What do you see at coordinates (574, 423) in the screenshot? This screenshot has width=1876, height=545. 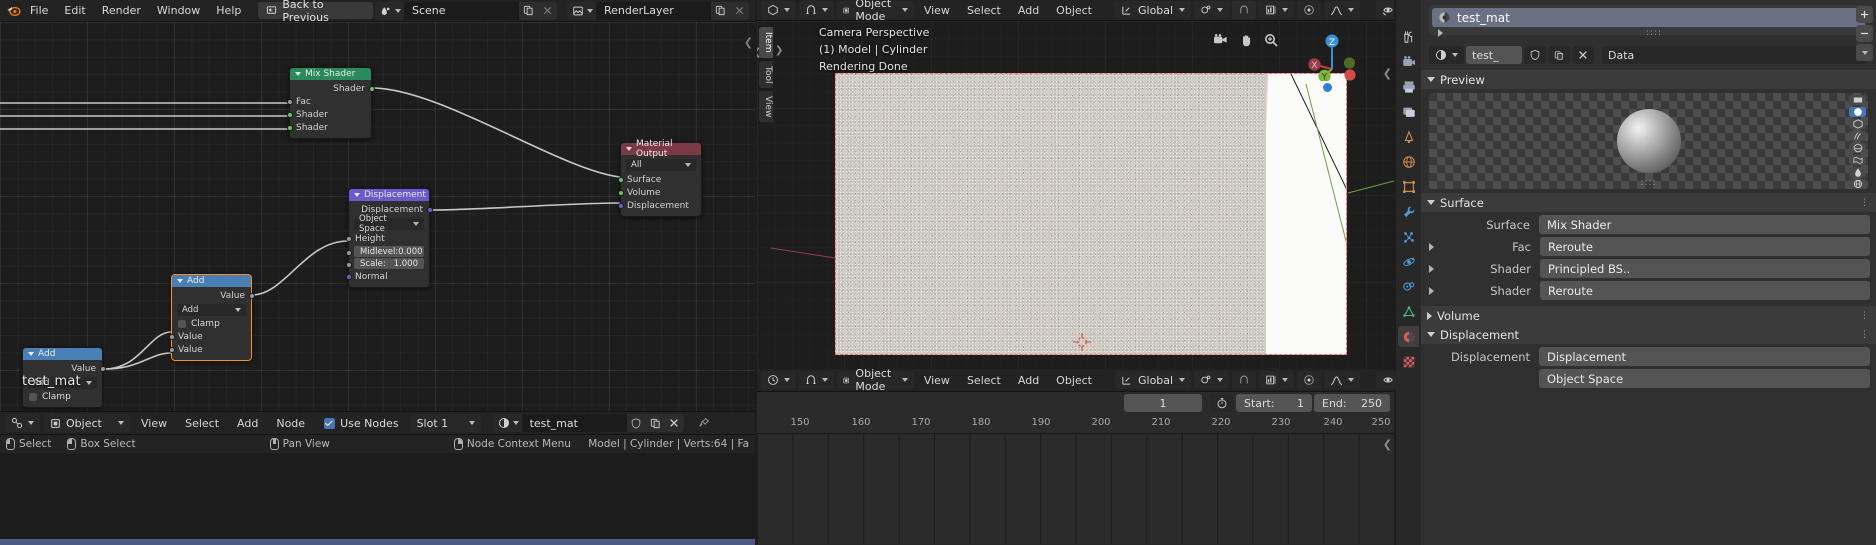 I see `material-name-field: test_mat` at bounding box center [574, 423].